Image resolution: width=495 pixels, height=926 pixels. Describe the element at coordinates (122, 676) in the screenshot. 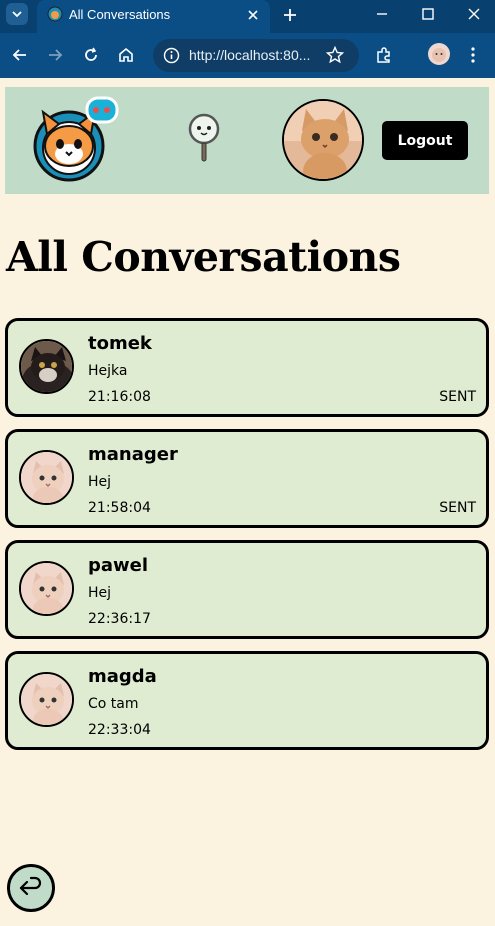

I see `conversation-name: magda` at that location.